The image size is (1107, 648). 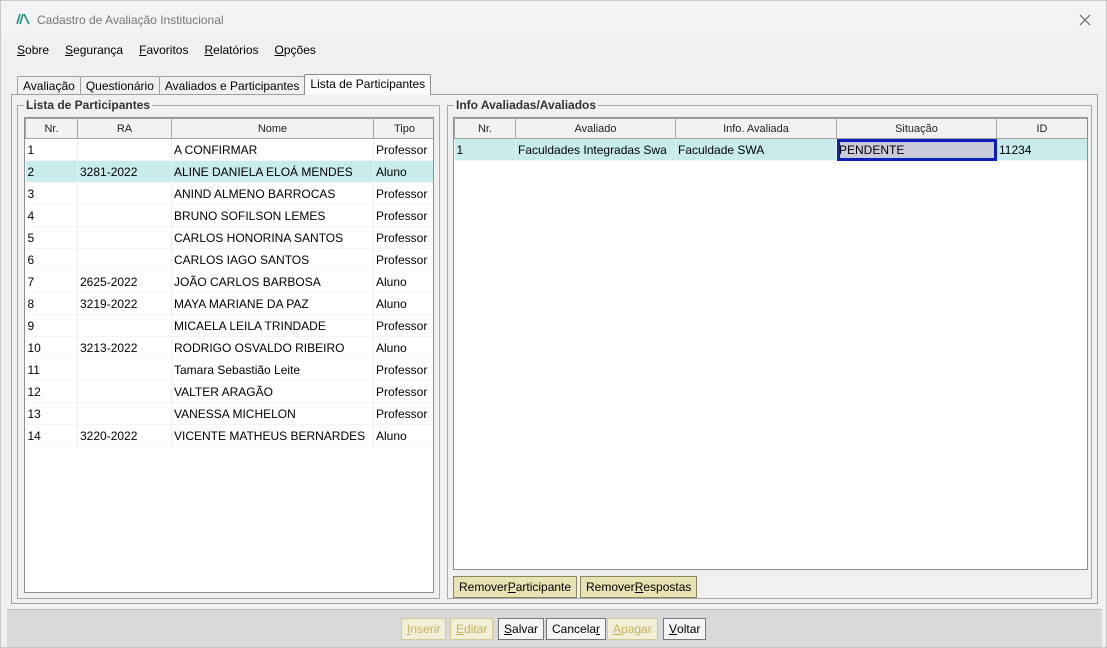 What do you see at coordinates (916, 128) in the screenshot?
I see `col-header-situacao: Situação` at bounding box center [916, 128].